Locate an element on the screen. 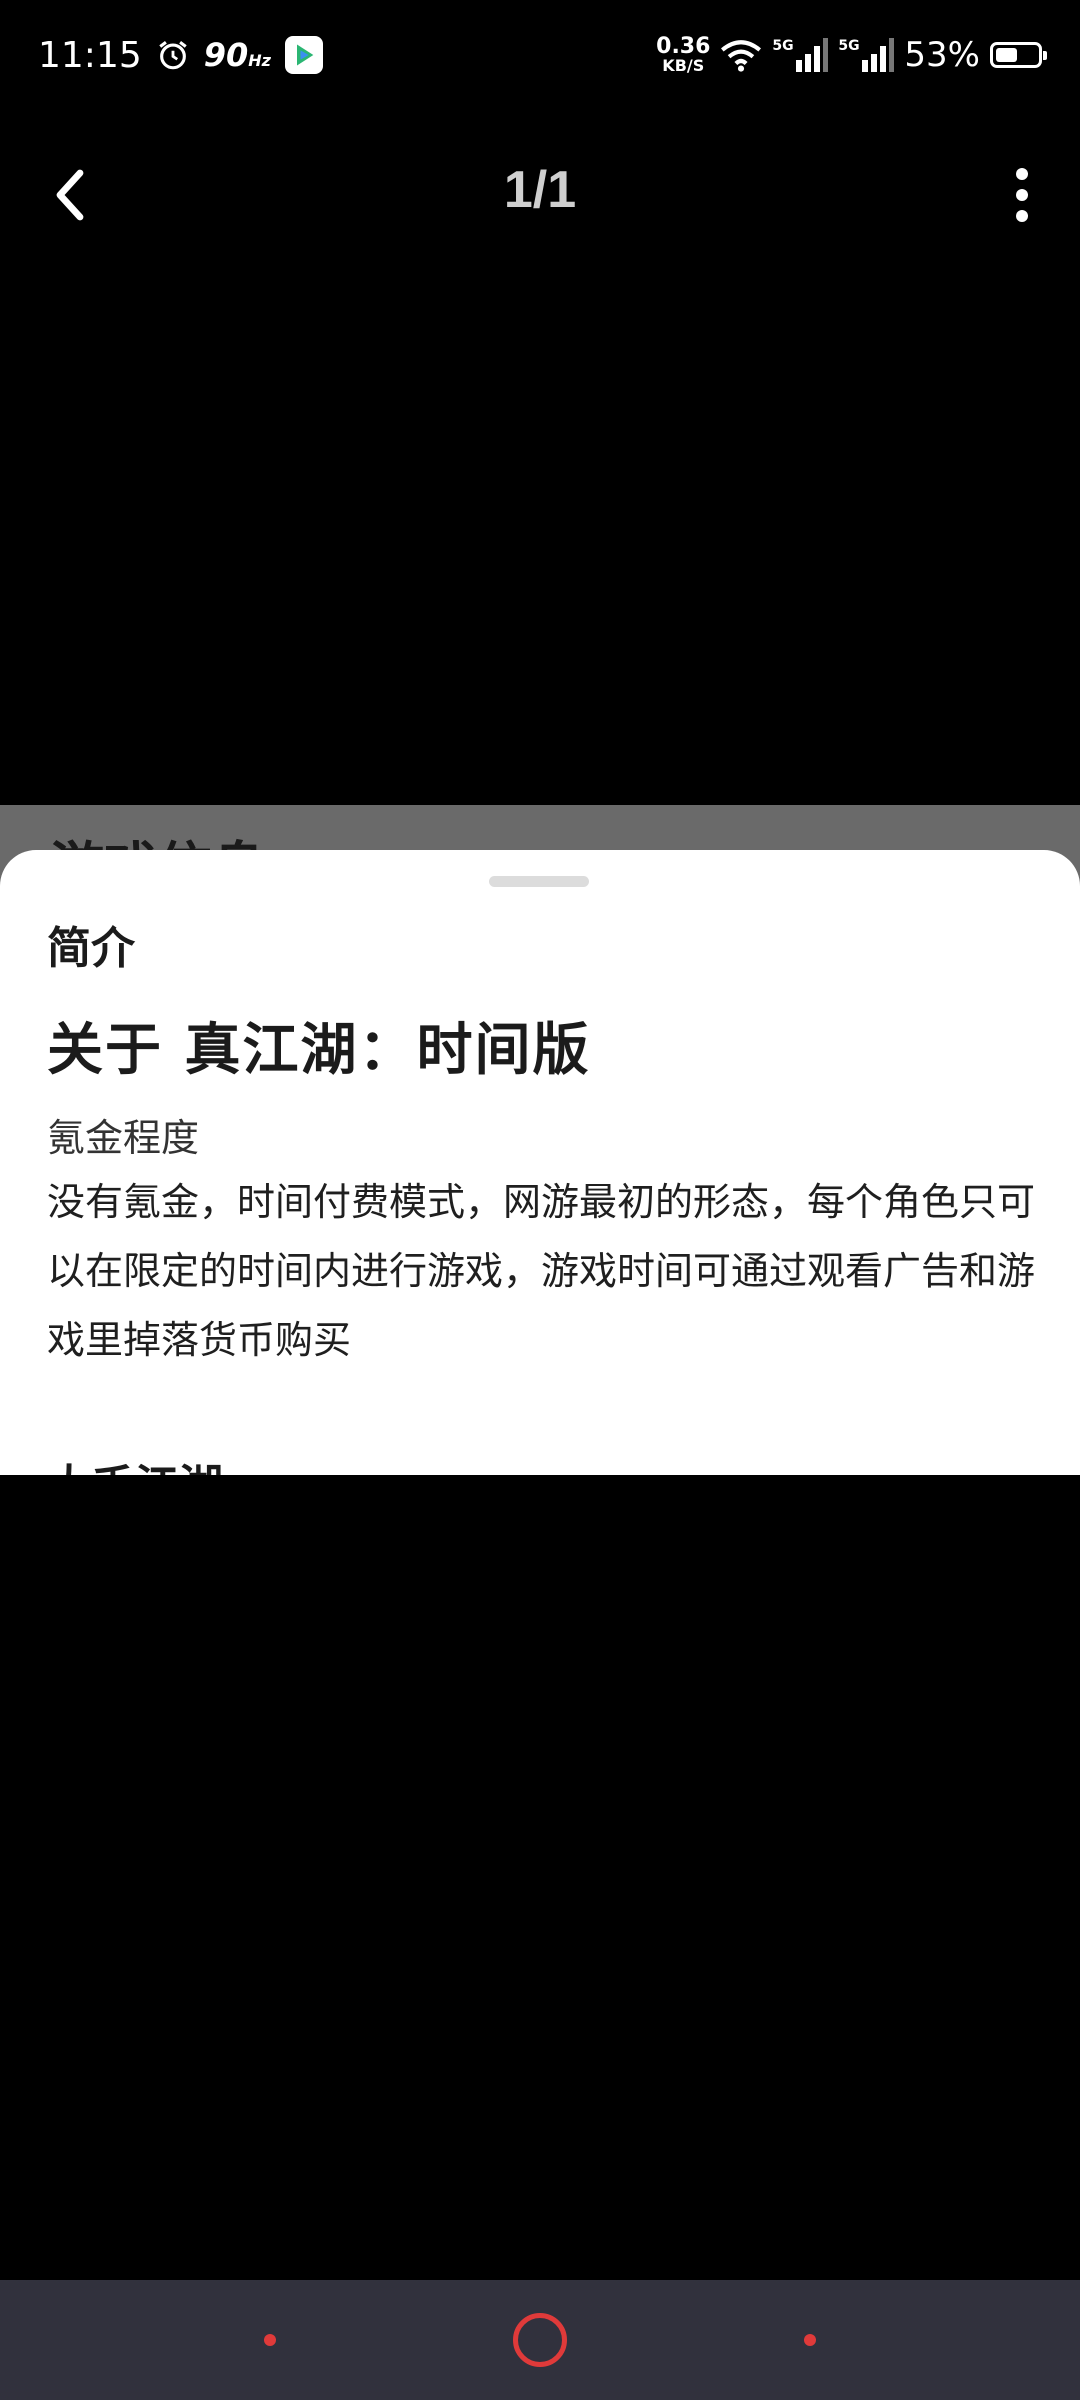 The image size is (1080, 2400). network-speed: 0.36 KB/S is located at coordinates (683, 55).